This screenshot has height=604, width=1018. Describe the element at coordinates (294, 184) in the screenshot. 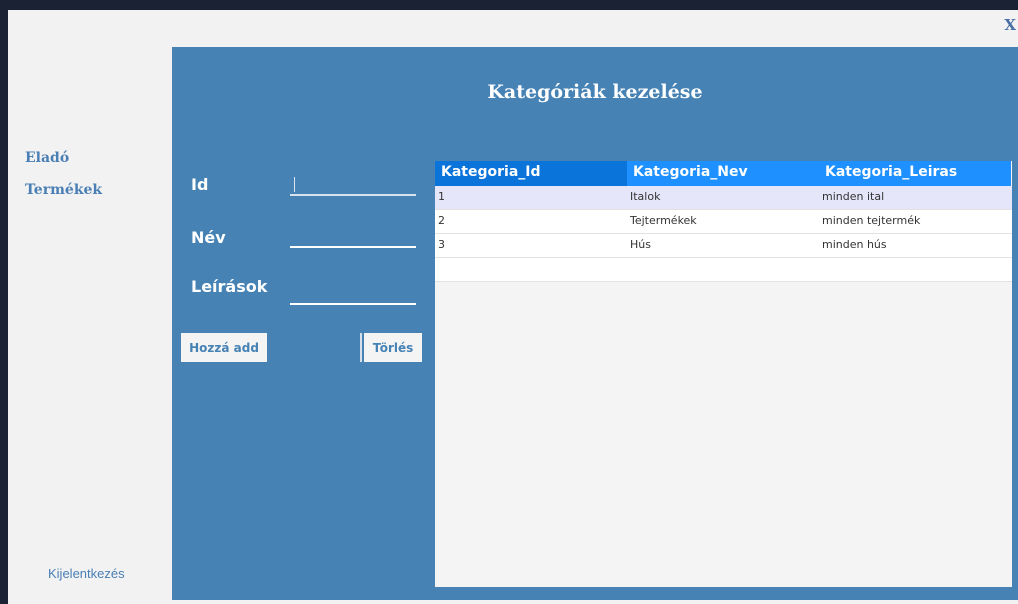

I see `text-caret` at that location.